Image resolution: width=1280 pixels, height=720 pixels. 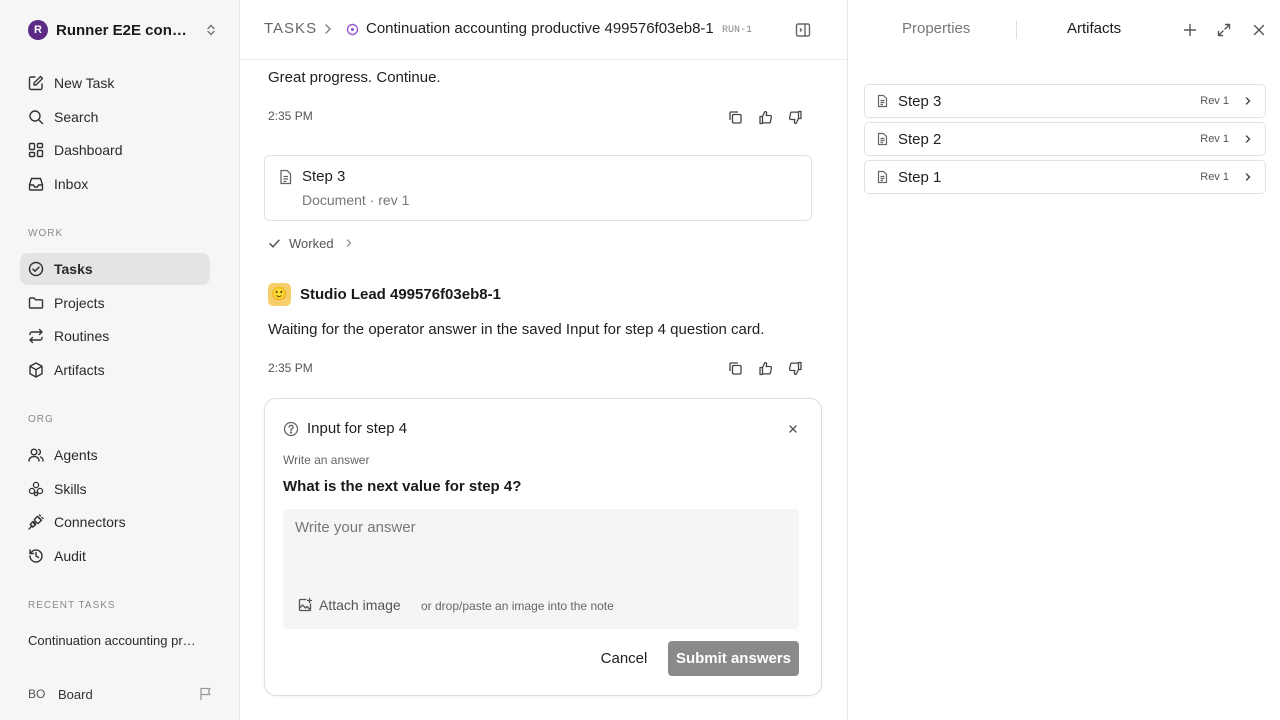 I want to click on flag-icon, so click(x=206, y=694).